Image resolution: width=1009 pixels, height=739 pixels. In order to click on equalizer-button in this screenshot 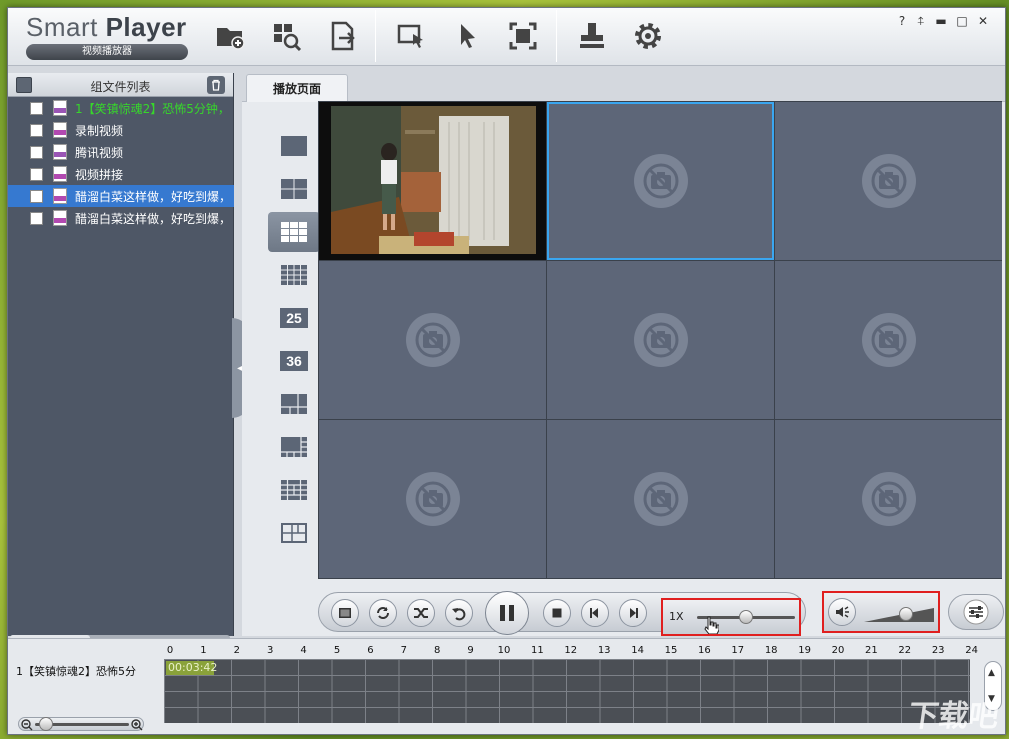, I will do `click(976, 612)`.